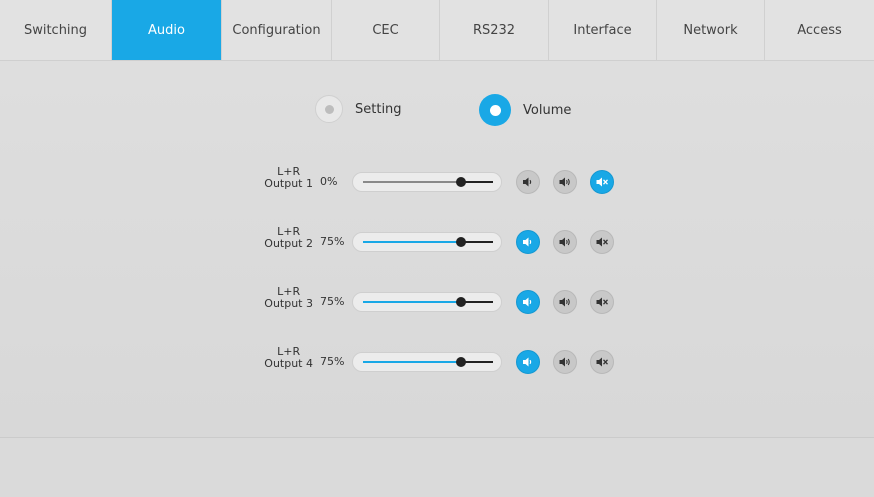  What do you see at coordinates (288, 243) in the screenshot?
I see `output-name: Output 2` at bounding box center [288, 243].